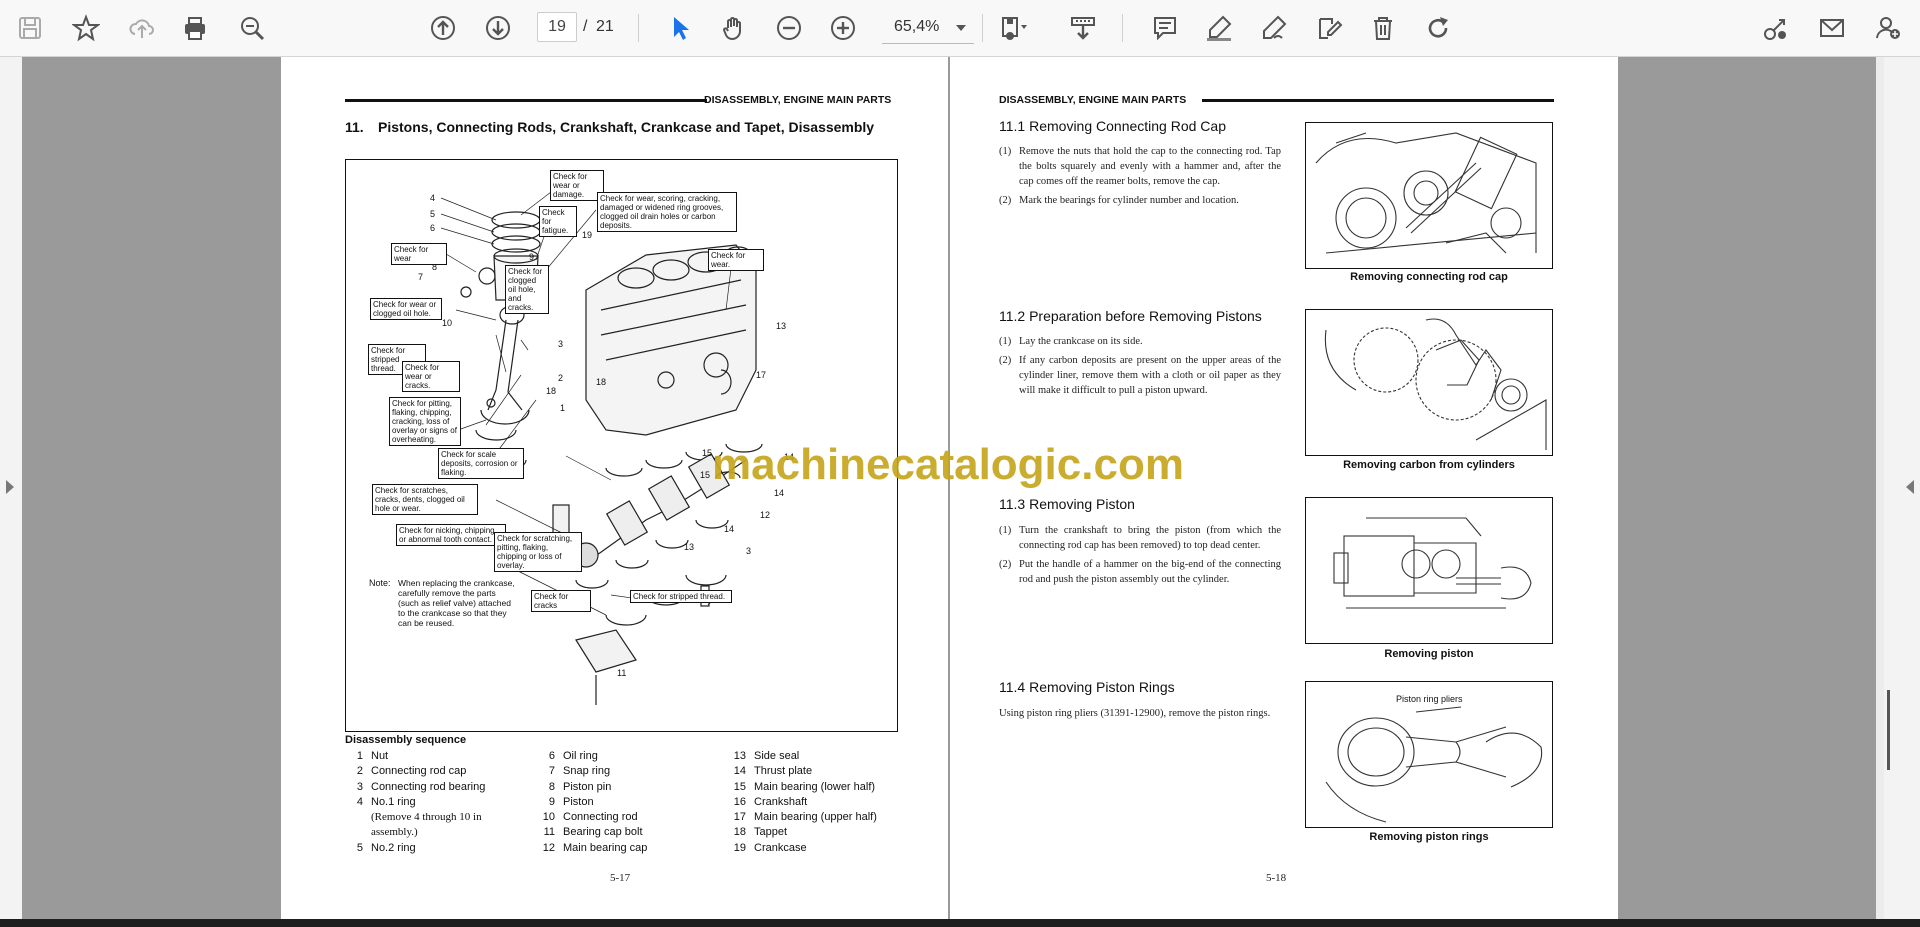 The width and height of the screenshot is (1920, 927). Describe the element at coordinates (734, 28) in the screenshot. I see `hand-tool-icon` at that location.